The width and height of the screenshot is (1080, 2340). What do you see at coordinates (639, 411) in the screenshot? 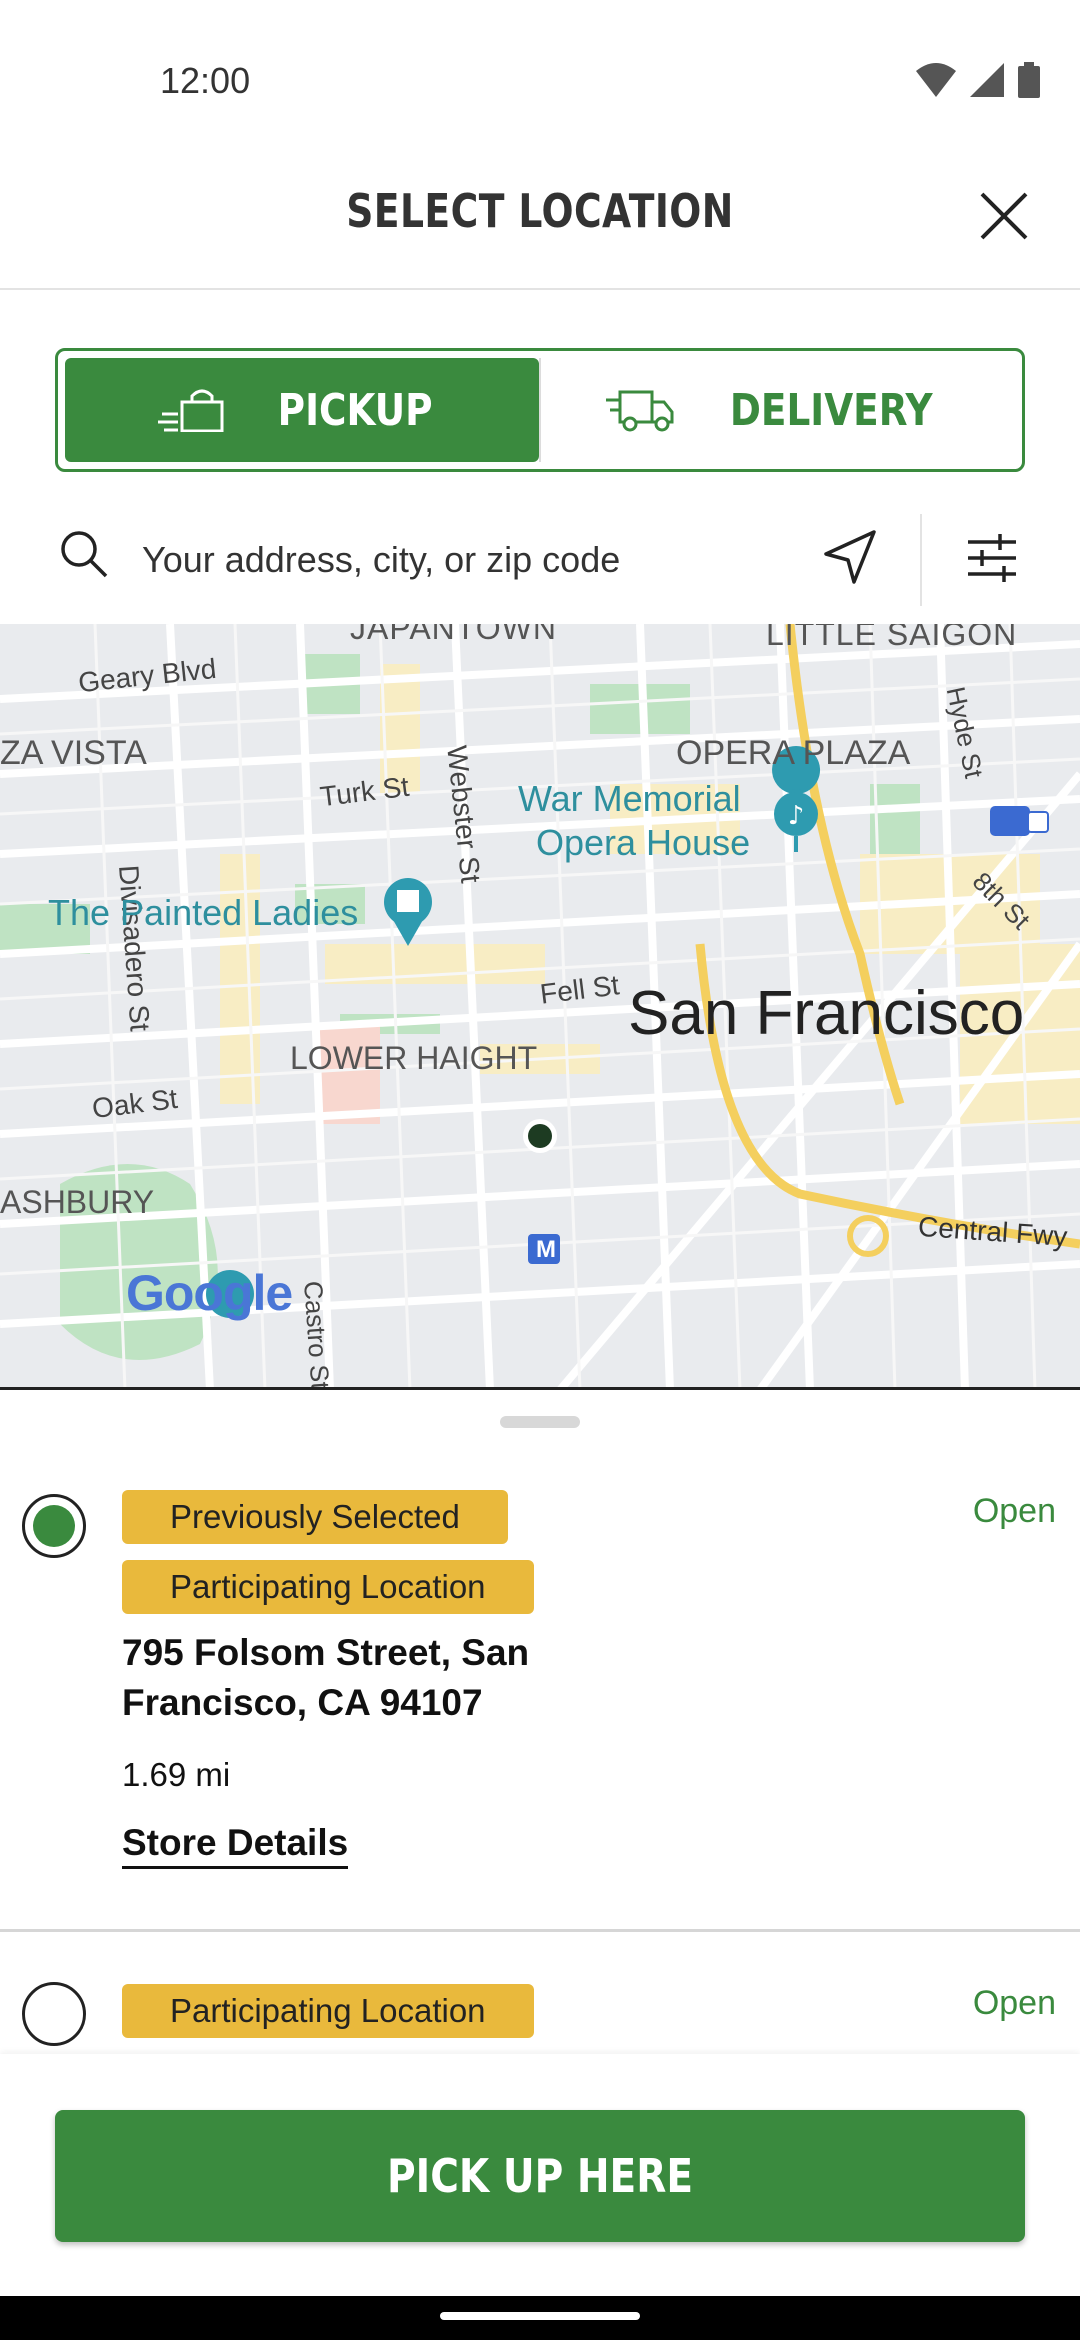
I see `delivery-truck-icon` at bounding box center [639, 411].